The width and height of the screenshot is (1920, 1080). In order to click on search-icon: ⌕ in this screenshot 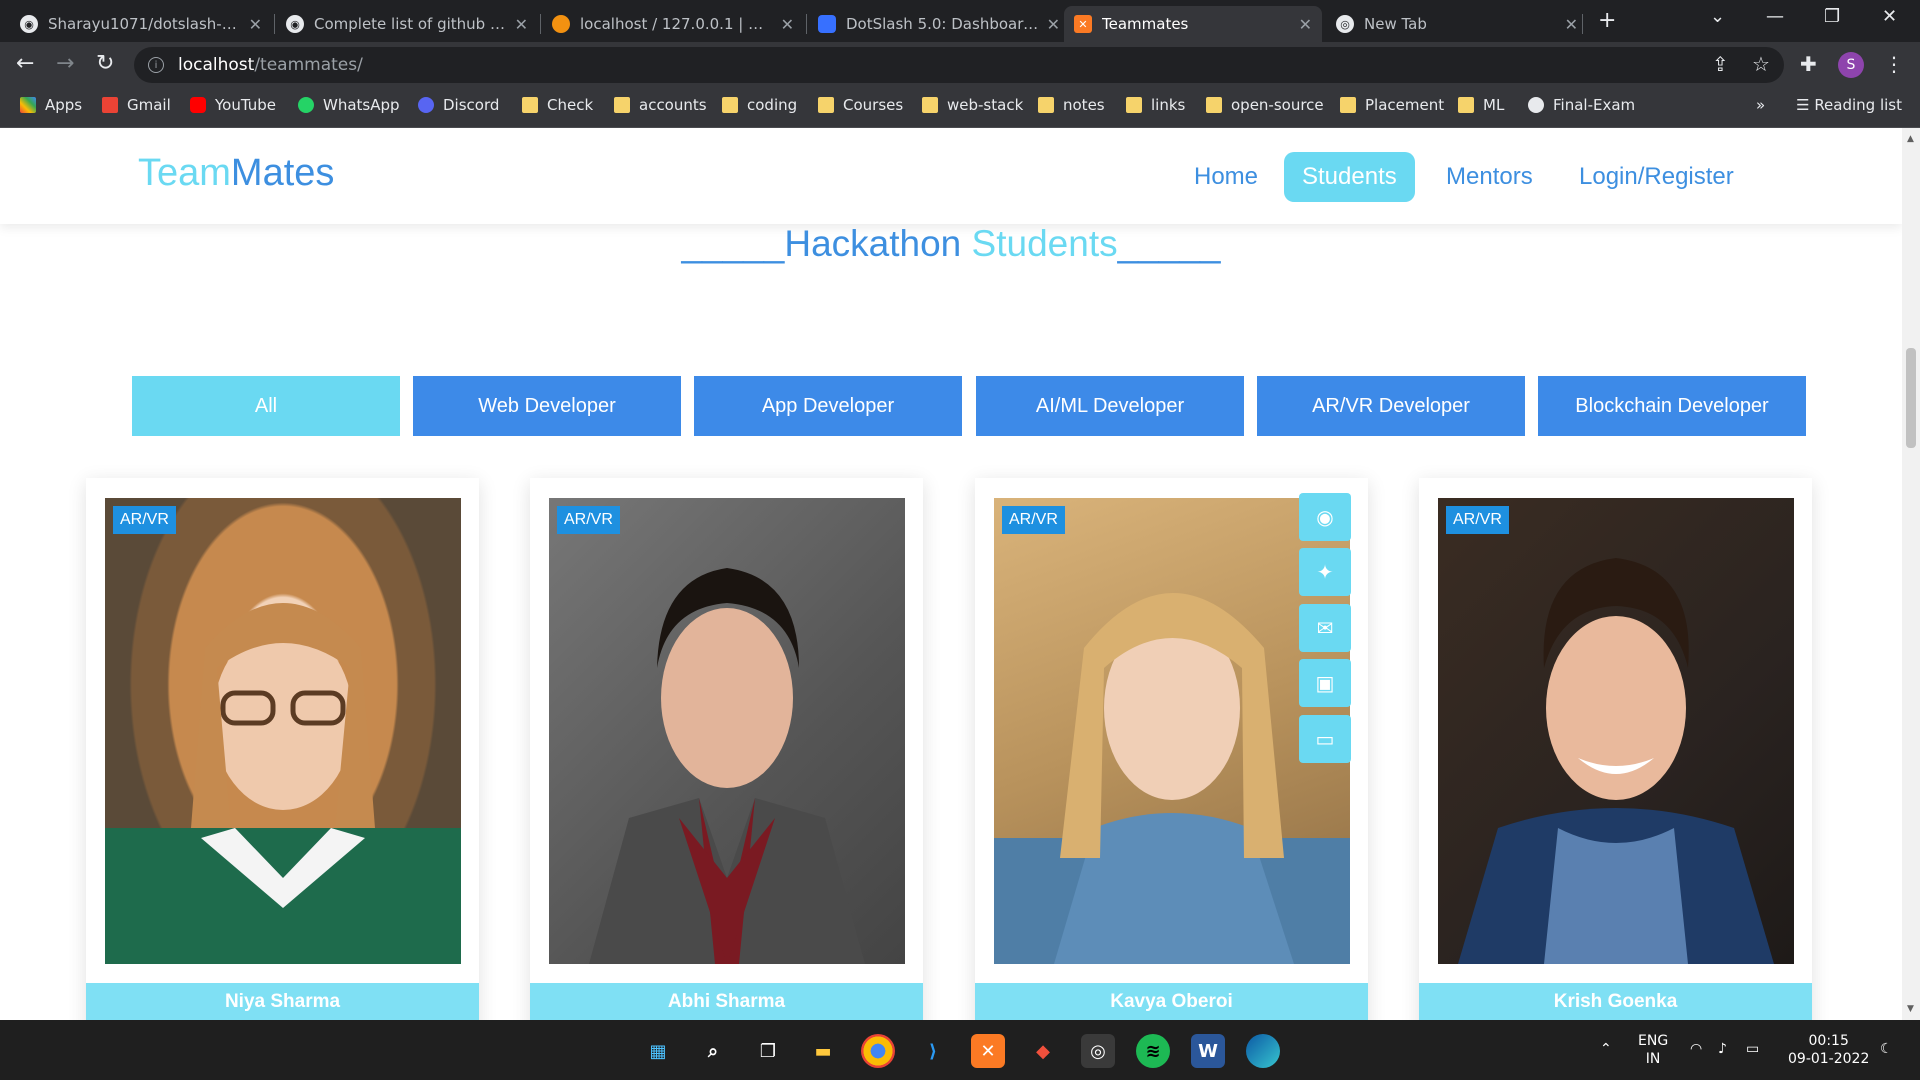, I will do `click(713, 1051)`.